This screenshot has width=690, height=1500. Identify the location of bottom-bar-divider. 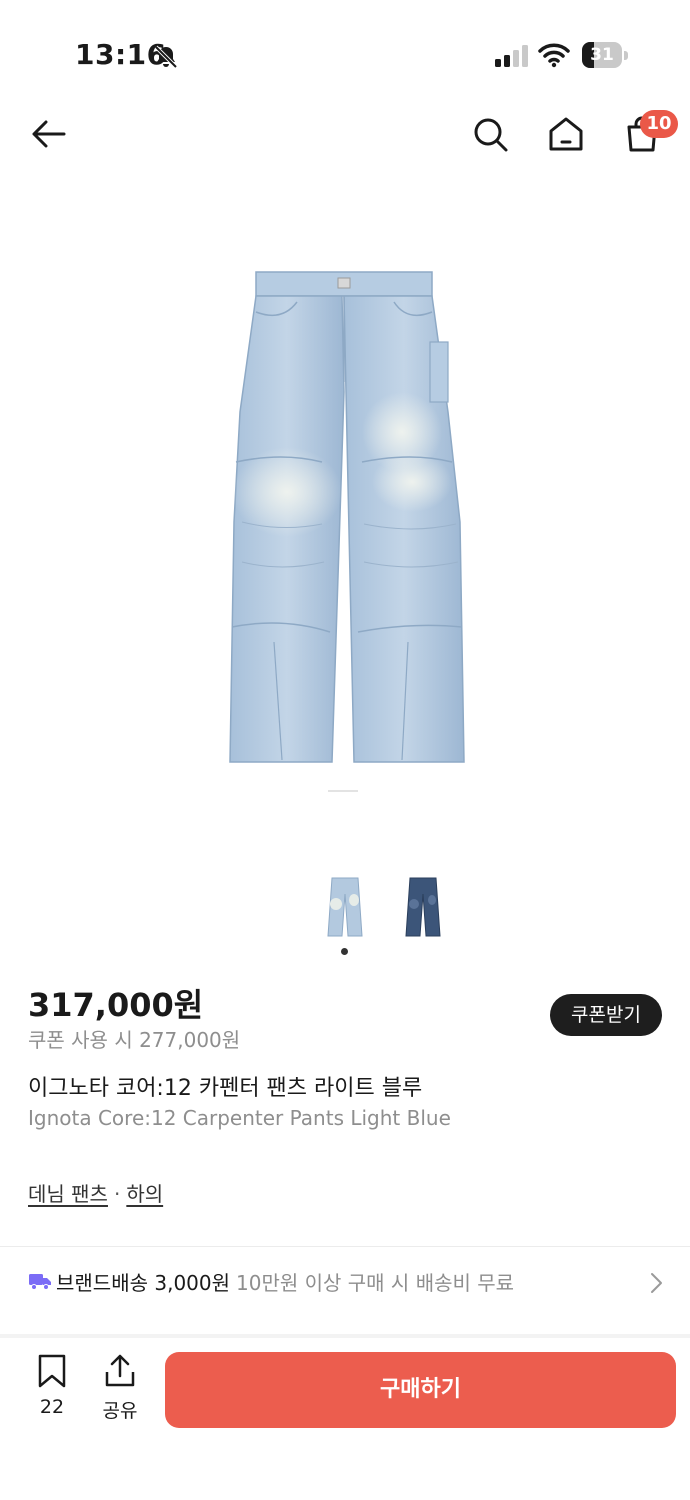
(345, 1336).